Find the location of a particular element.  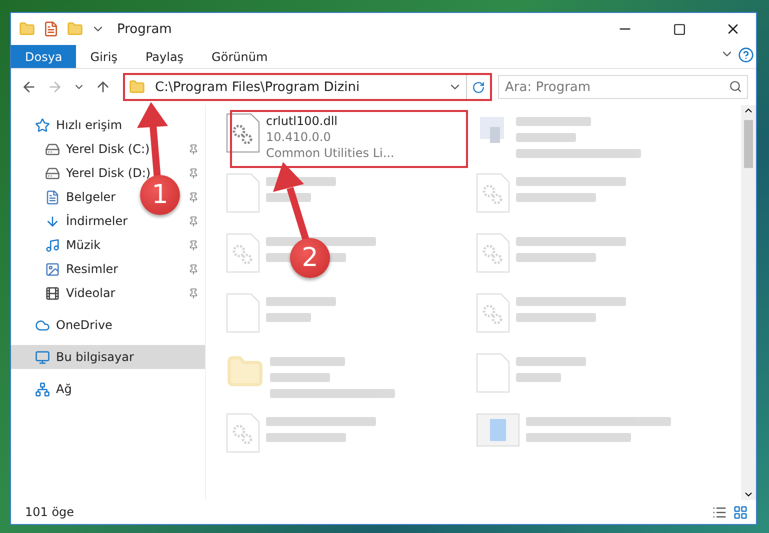

sidebar-item: OneDrive is located at coordinates (84, 325).